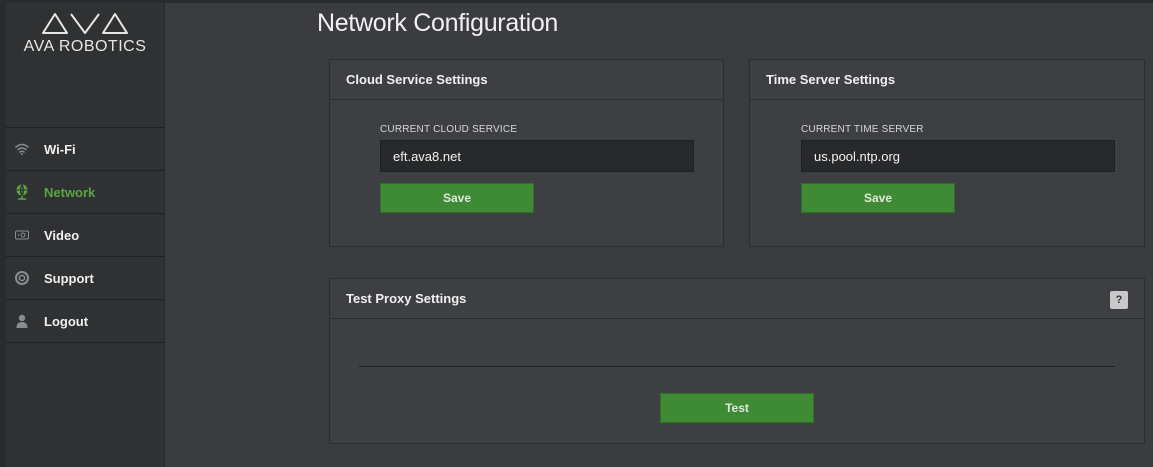 This screenshot has height=467, width=1153. What do you see at coordinates (862, 129) in the screenshot?
I see `time-server-label: CURRENT TIME SERVER` at bounding box center [862, 129].